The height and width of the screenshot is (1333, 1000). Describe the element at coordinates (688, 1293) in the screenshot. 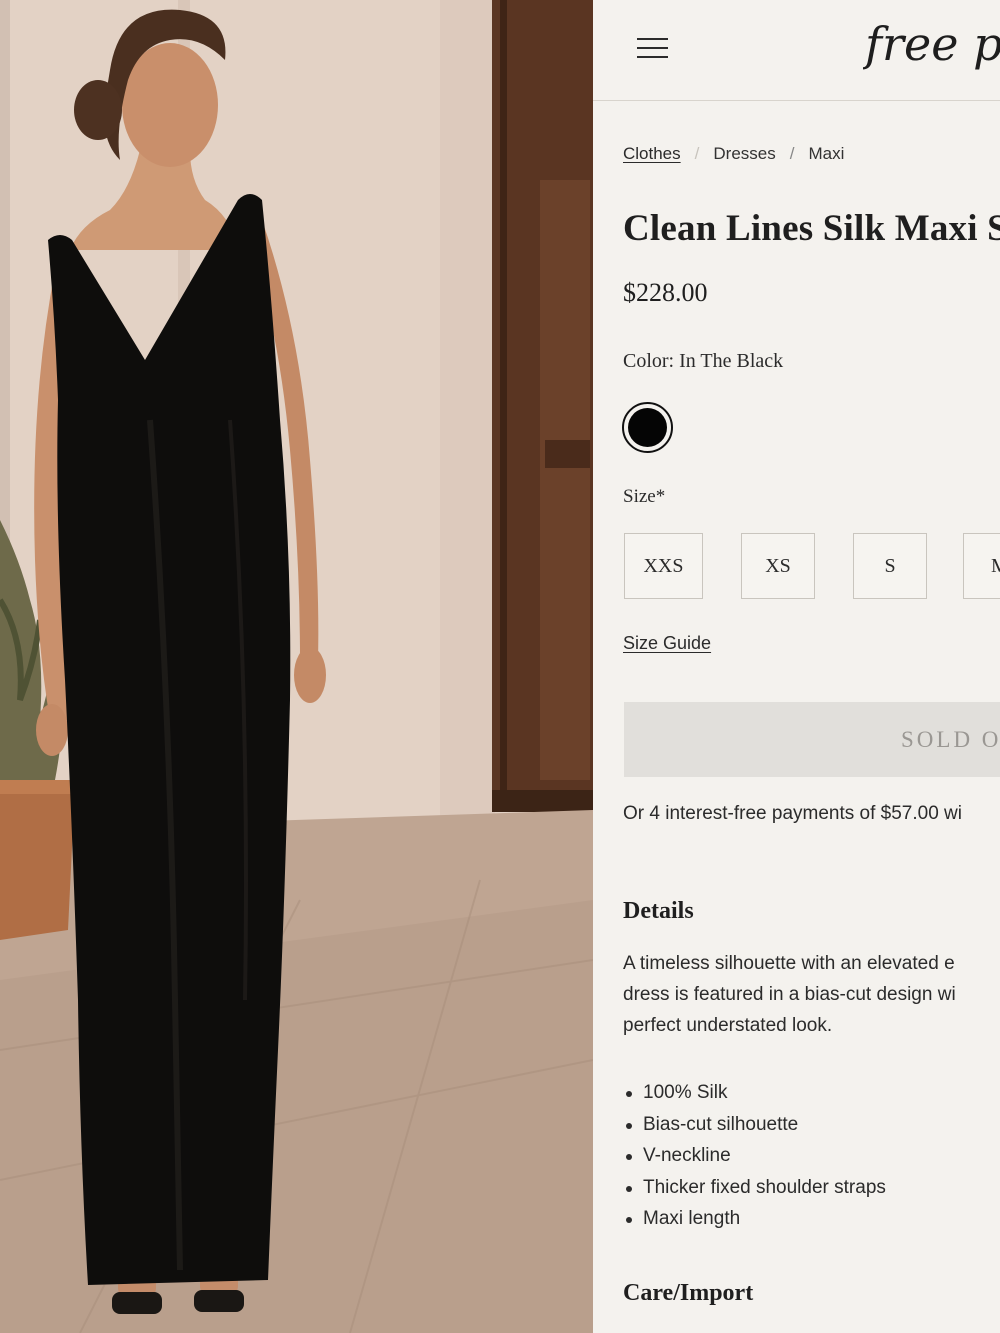

I see `care-import-heading: Care/Import` at that location.